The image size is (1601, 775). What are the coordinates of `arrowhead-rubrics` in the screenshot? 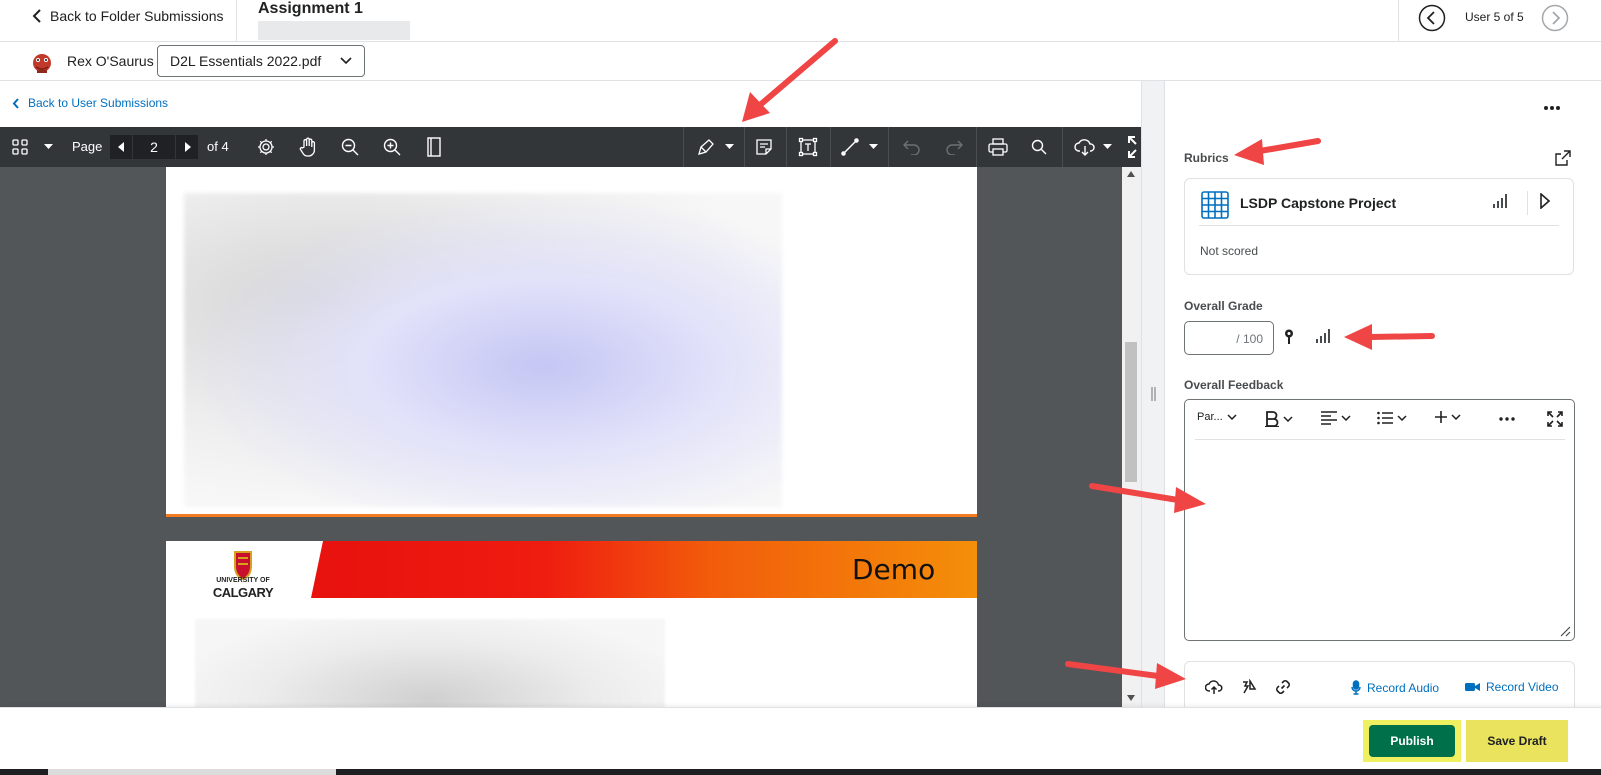 It's located at (1249, 152).